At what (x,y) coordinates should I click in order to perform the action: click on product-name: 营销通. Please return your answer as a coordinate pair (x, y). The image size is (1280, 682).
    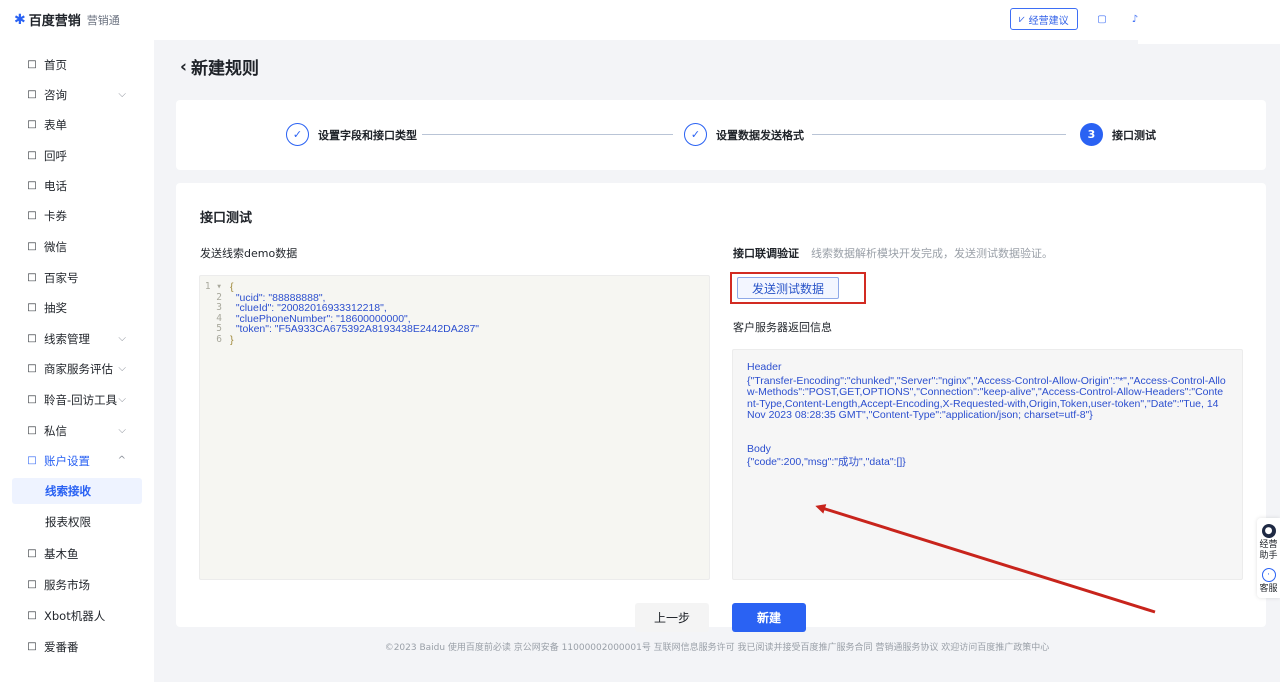
    Looking at the image, I should click on (103, 20).